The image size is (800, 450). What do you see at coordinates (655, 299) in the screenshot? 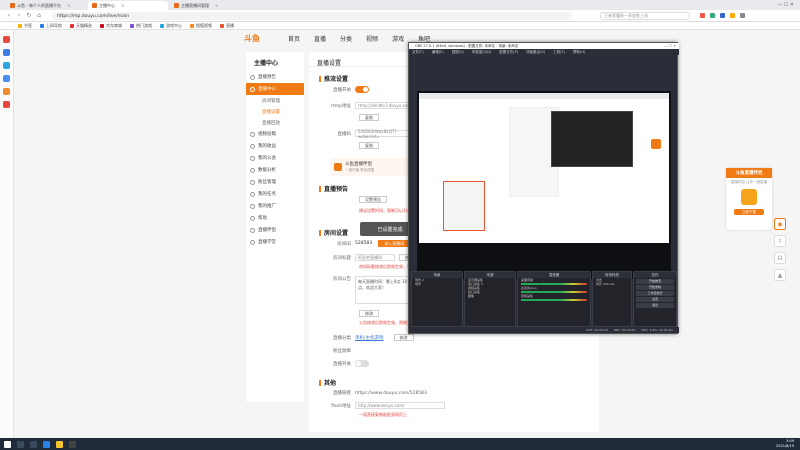
I see `settings-button: 设置` at bounding box center [655, 299].